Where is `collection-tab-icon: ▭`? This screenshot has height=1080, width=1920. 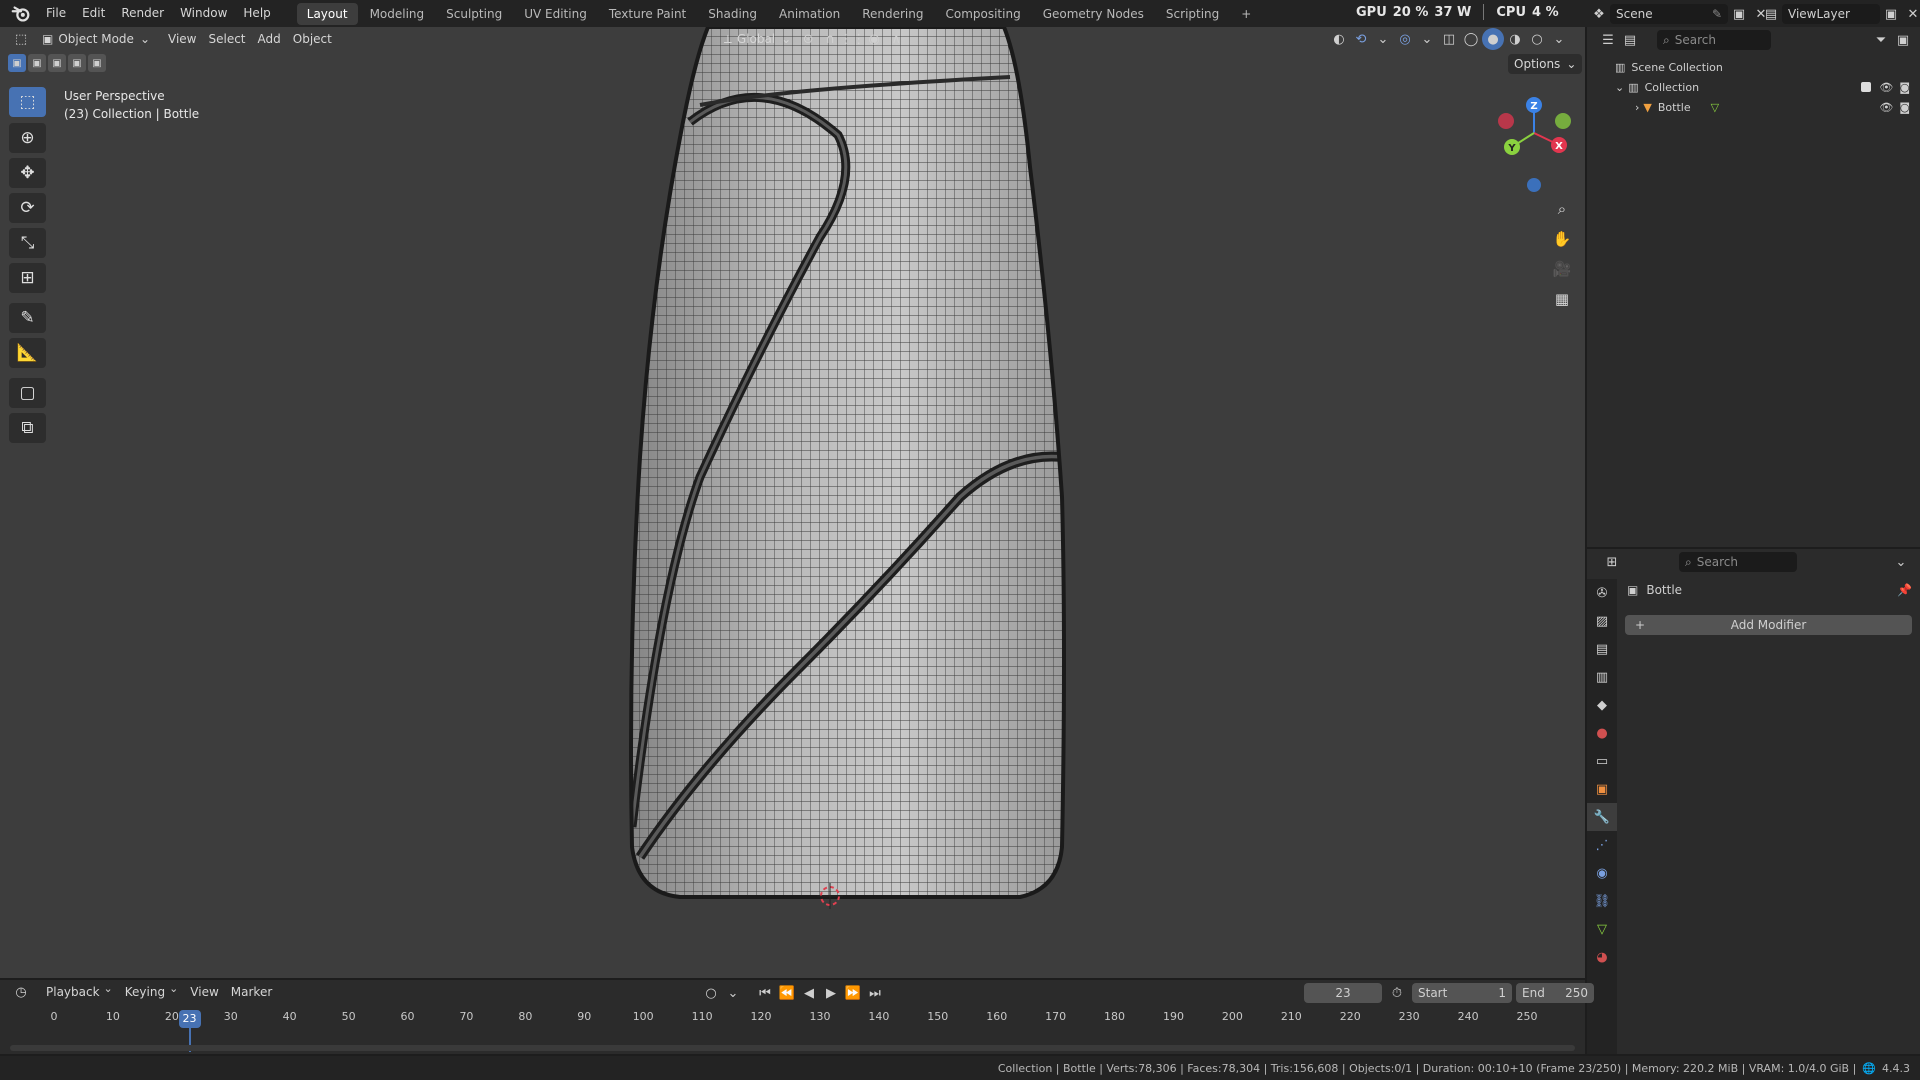
collection-tab-icon: ▭ is located at coordinates (1602, 761).